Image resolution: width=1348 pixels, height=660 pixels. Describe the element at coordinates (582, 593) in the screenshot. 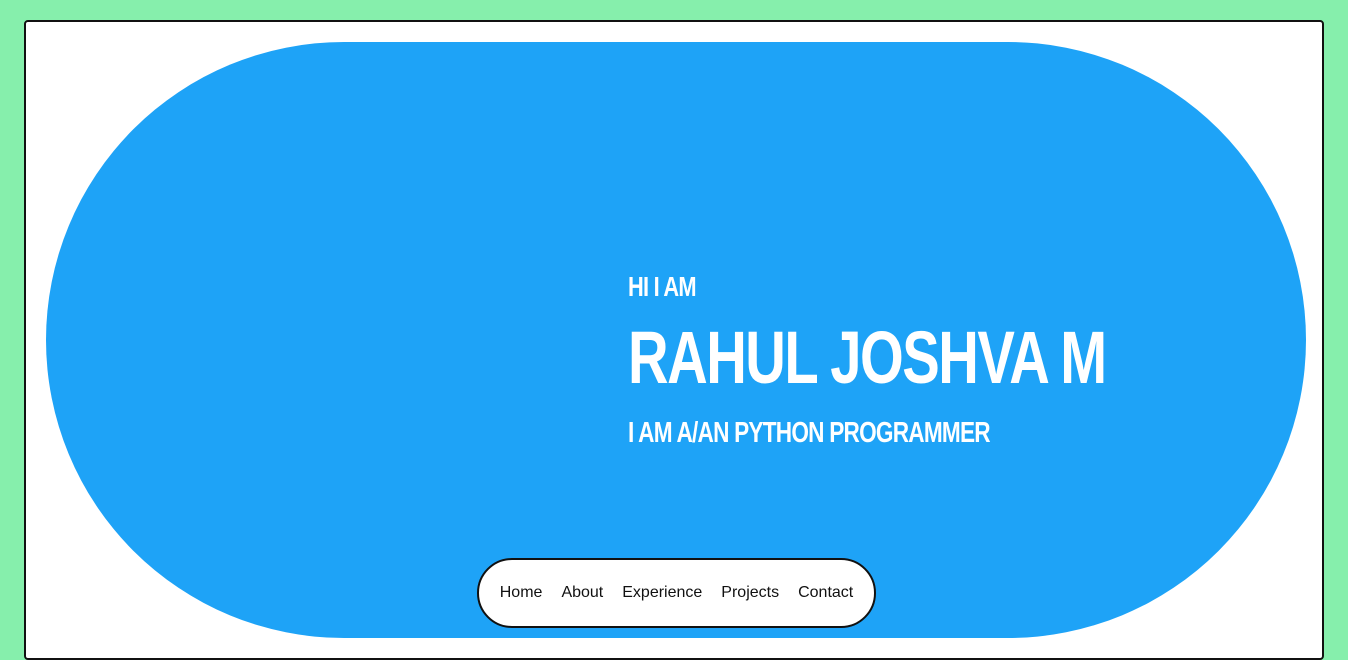

I see `nav-link-about: About` at that location.